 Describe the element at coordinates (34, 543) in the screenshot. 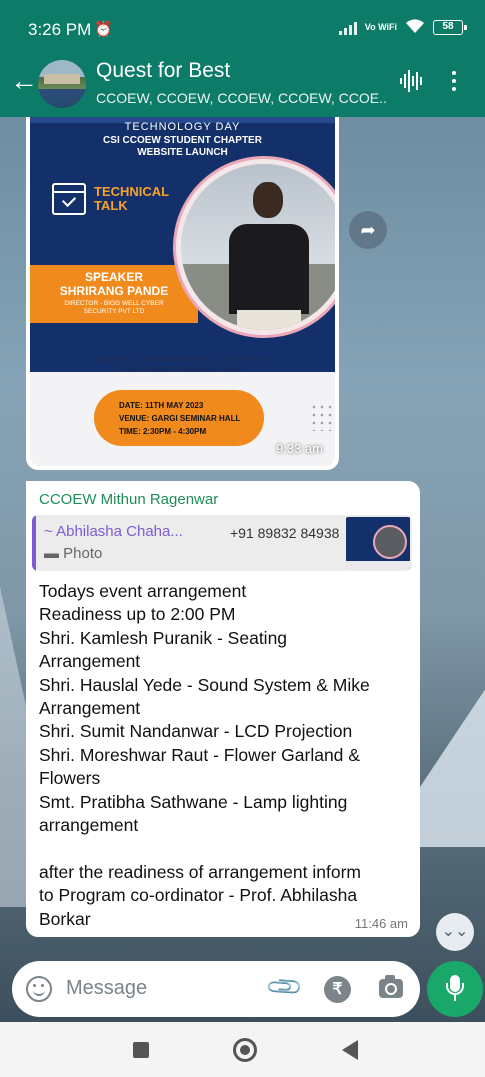

I see `quote-bar` at that location.